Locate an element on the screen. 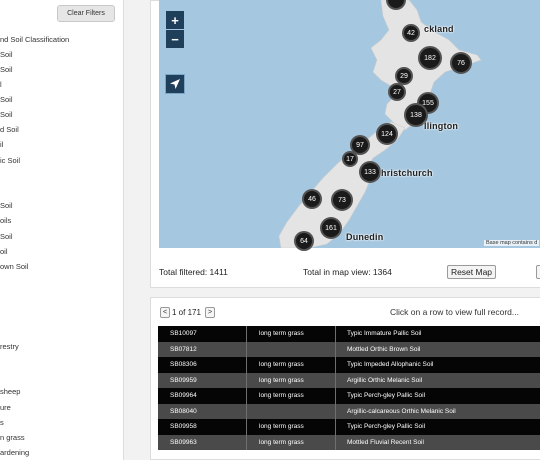  soil-filter-item: oils is located at coordinates (5, 221).